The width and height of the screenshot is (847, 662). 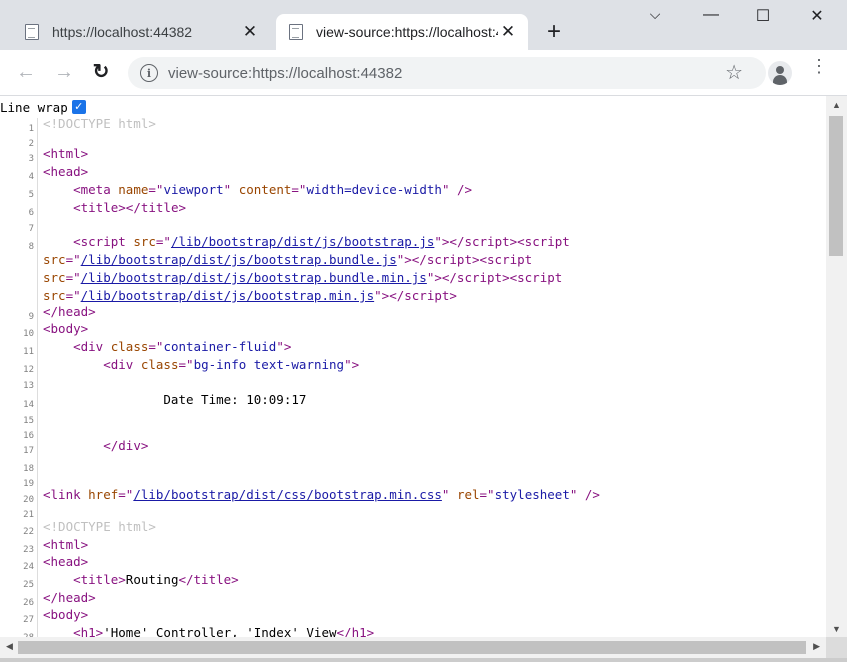 What do you see at coordinates (763, 16) in the screenshot?
I see `maximize-button: ☐` at bounding box center [763, 16].